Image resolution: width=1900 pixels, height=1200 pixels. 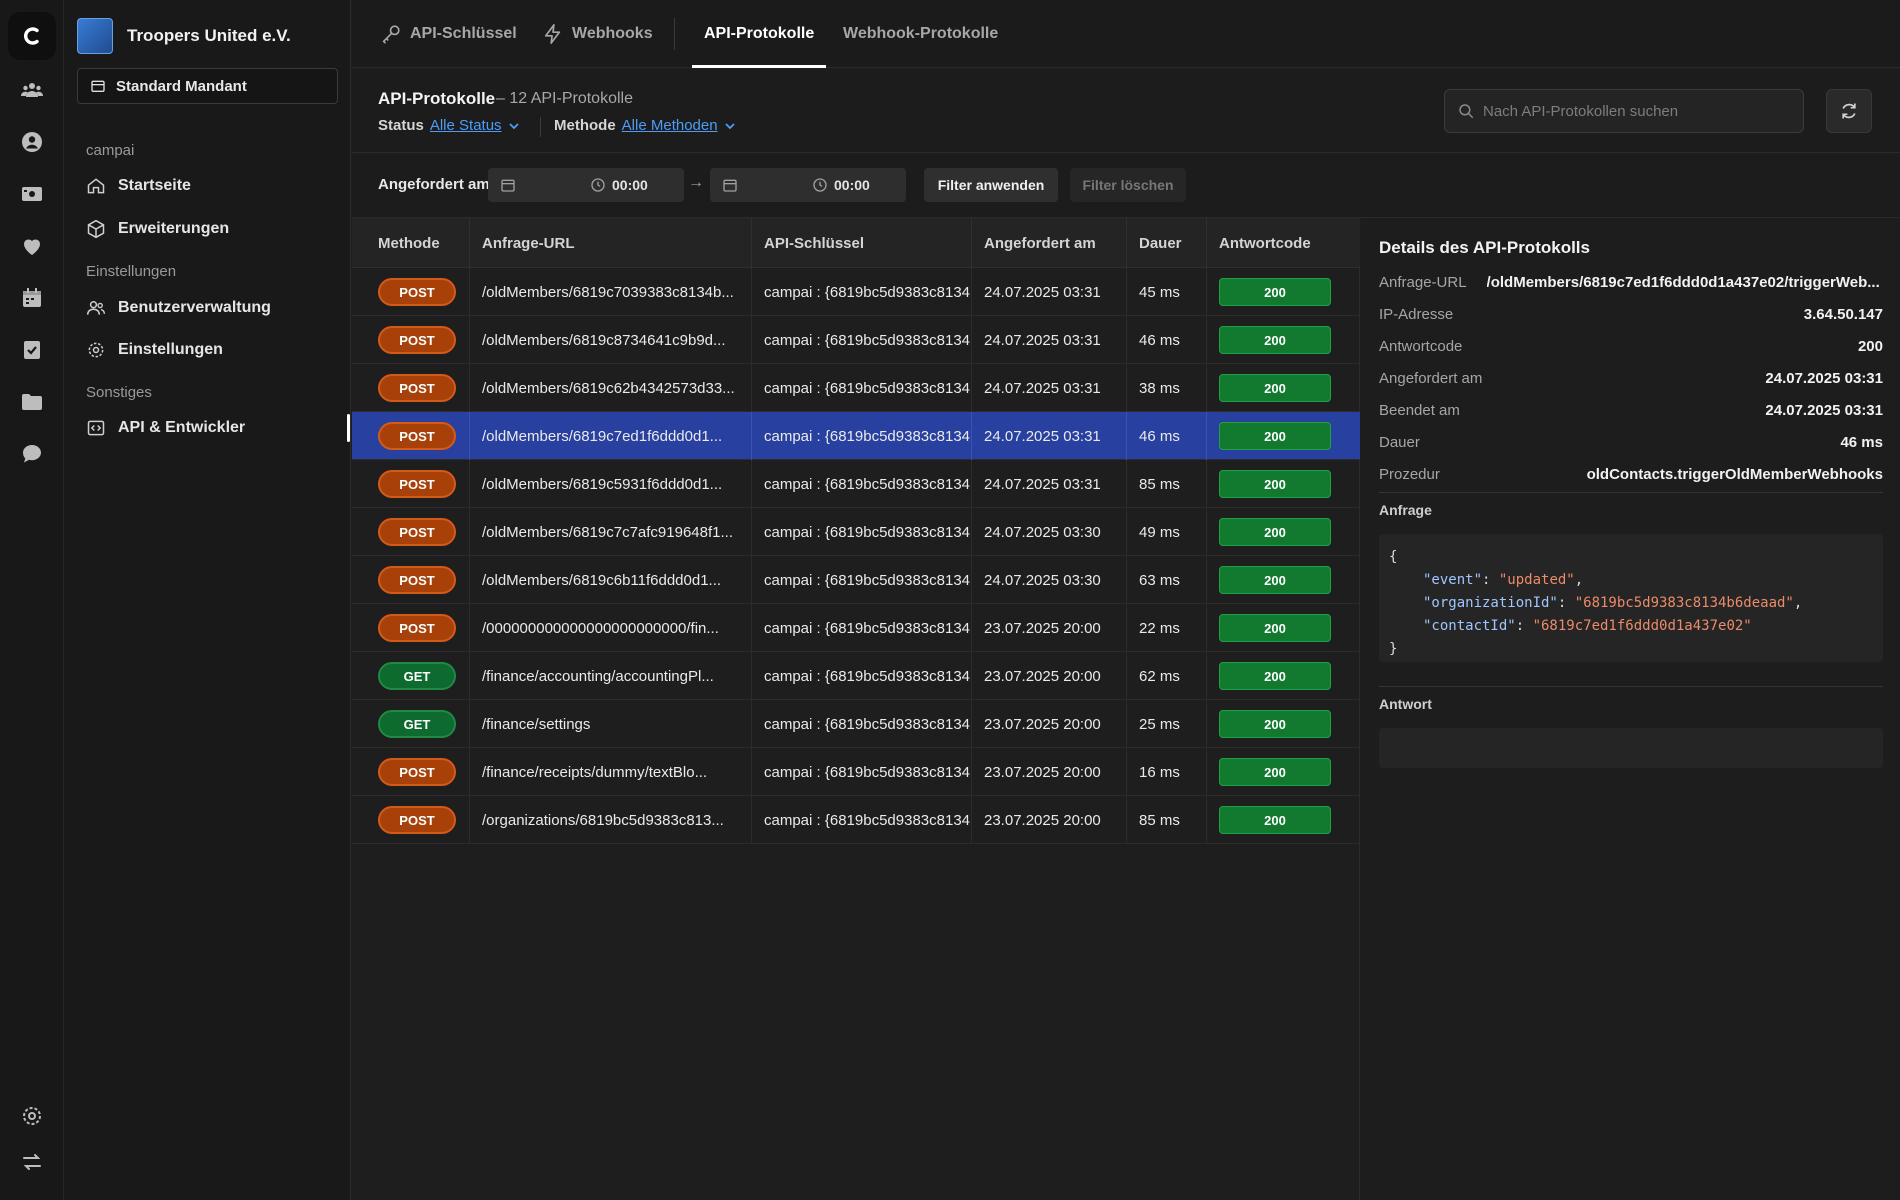 I want to click on cell-duration: 49 ms, so click(x=1167, y=532).